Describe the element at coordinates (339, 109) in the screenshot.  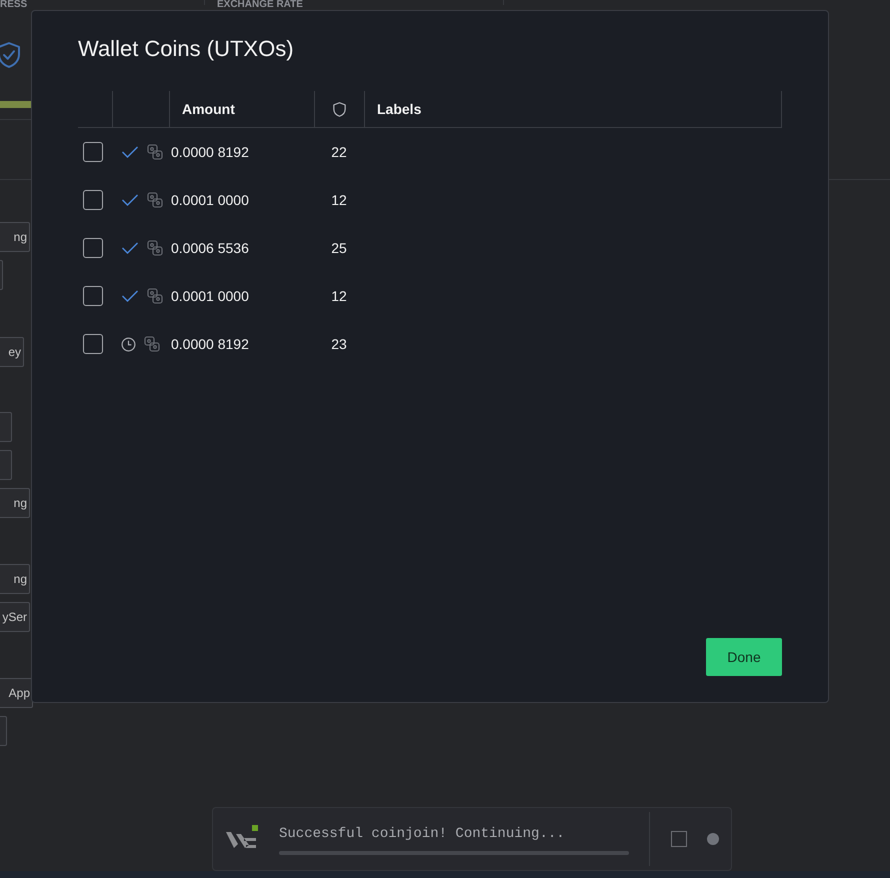
I see `shield-icon` at that location.